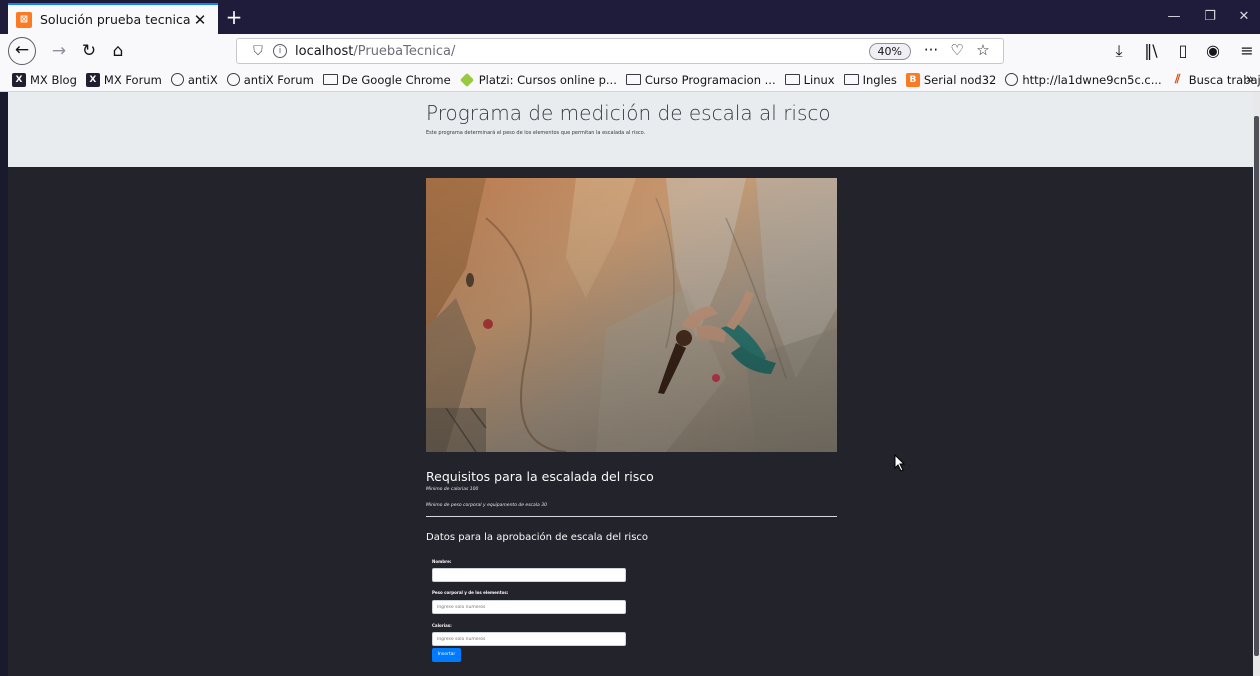 The height and width of the screenshot is (676, 1260). Describe the element at coordinates (53, 79) in the screenshot. I see `bookmark-label: MX Blog` at that location.